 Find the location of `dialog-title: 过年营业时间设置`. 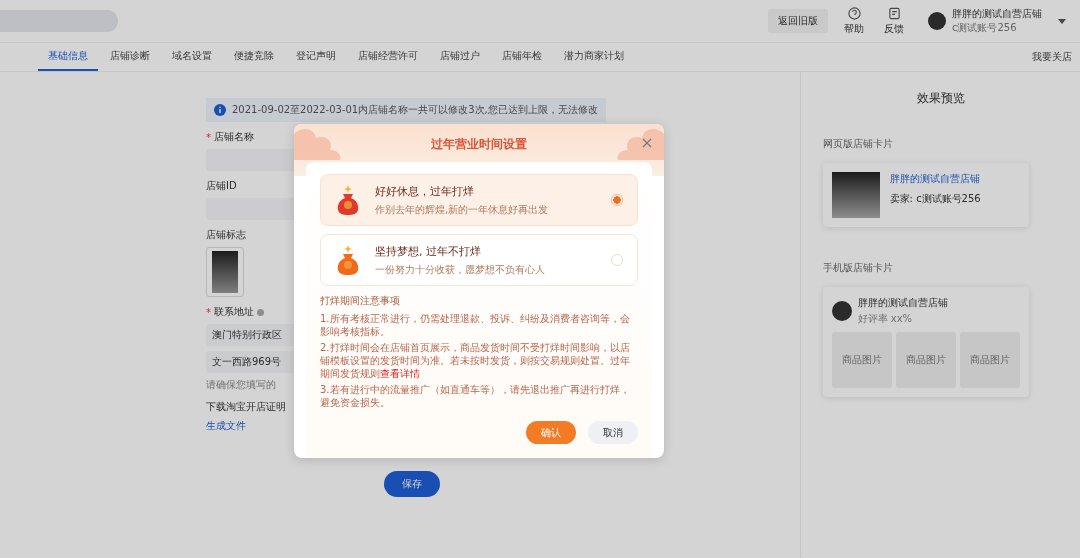

dialog-title: 过年营业时间设置 is located at coordinates (479, 144).